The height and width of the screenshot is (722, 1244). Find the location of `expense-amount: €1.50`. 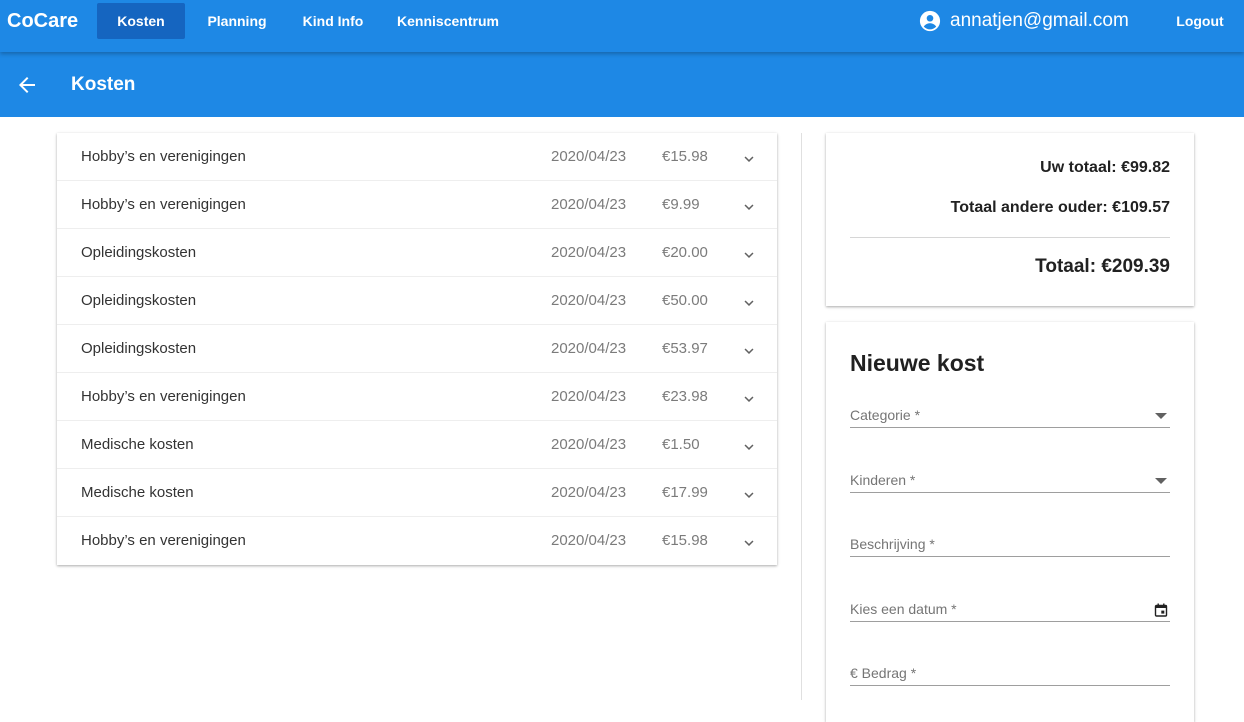

expense-amount: €1.50 is located at coordinates (681, 444).